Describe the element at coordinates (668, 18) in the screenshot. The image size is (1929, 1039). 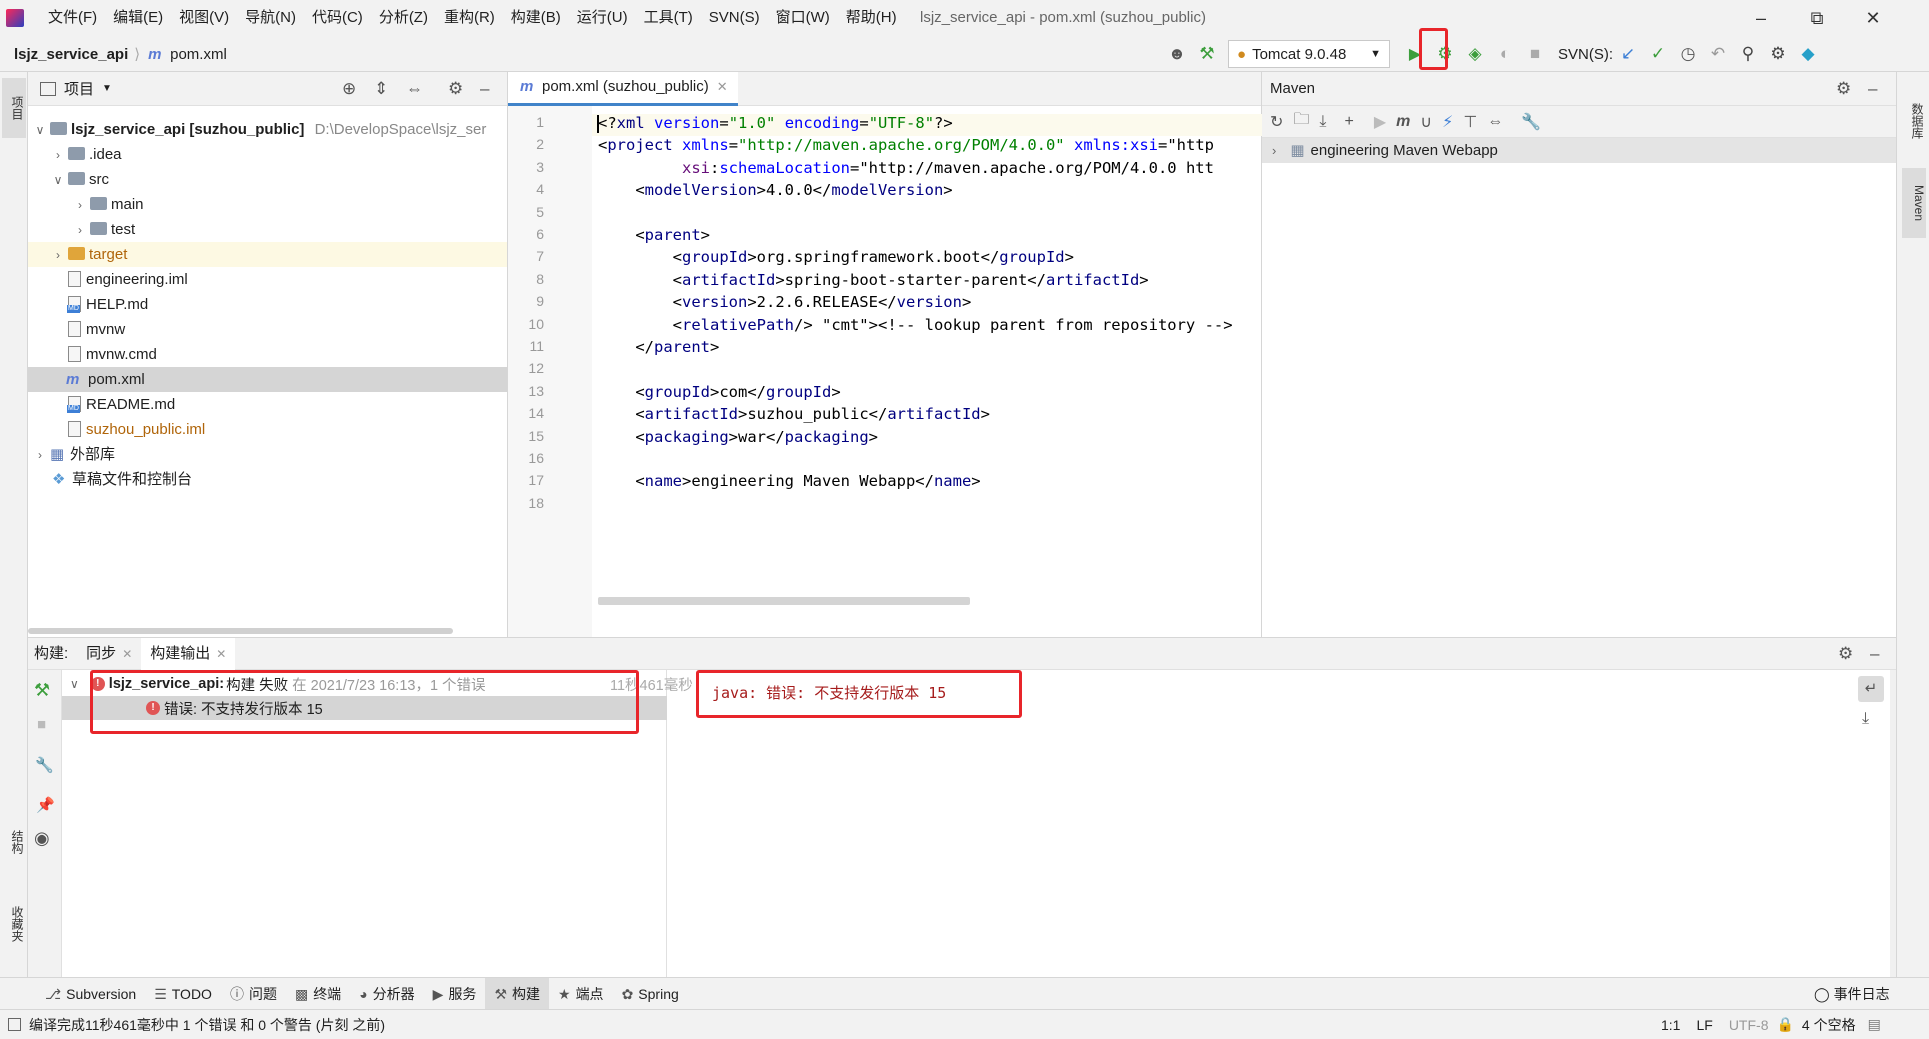
I see `menu-item: 工具(T)` at that location.